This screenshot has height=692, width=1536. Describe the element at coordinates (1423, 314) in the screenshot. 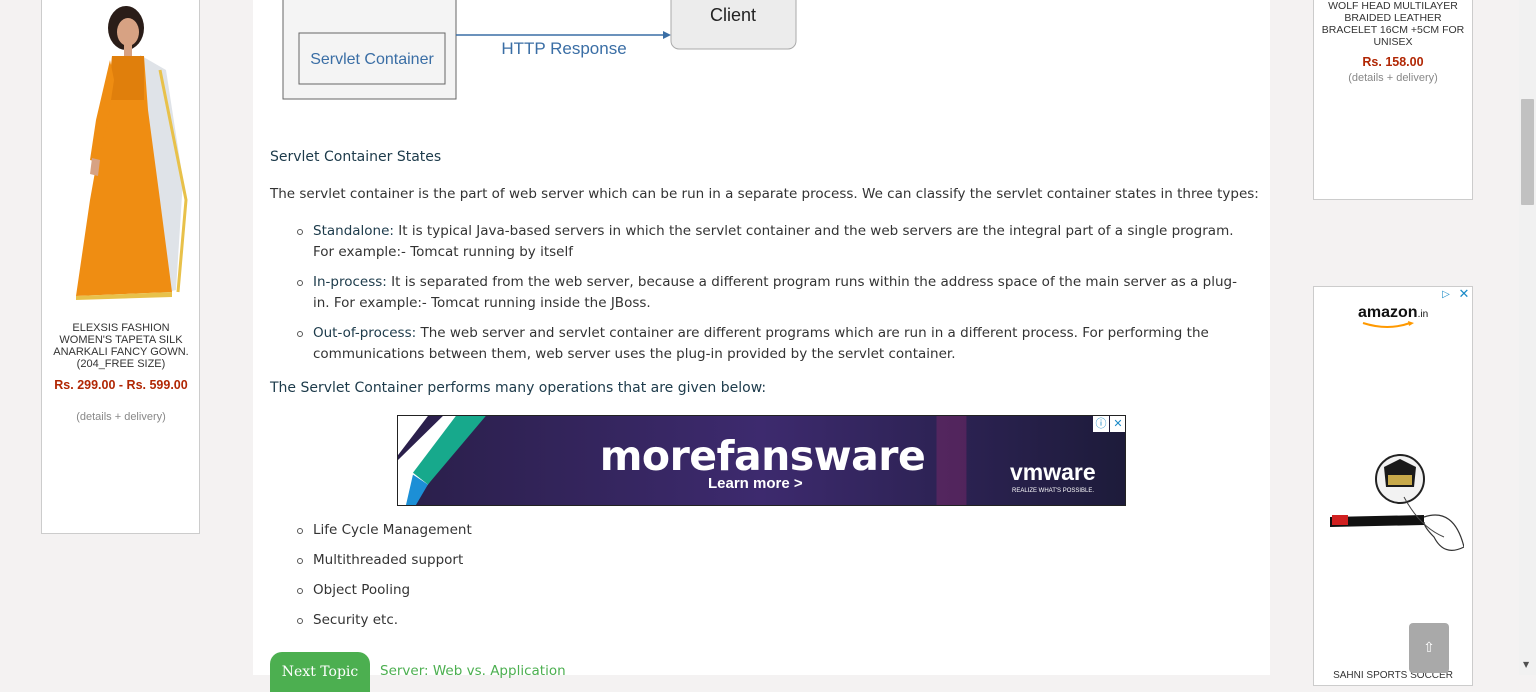

I see `amazon-logo-suffix: .in` at that location.